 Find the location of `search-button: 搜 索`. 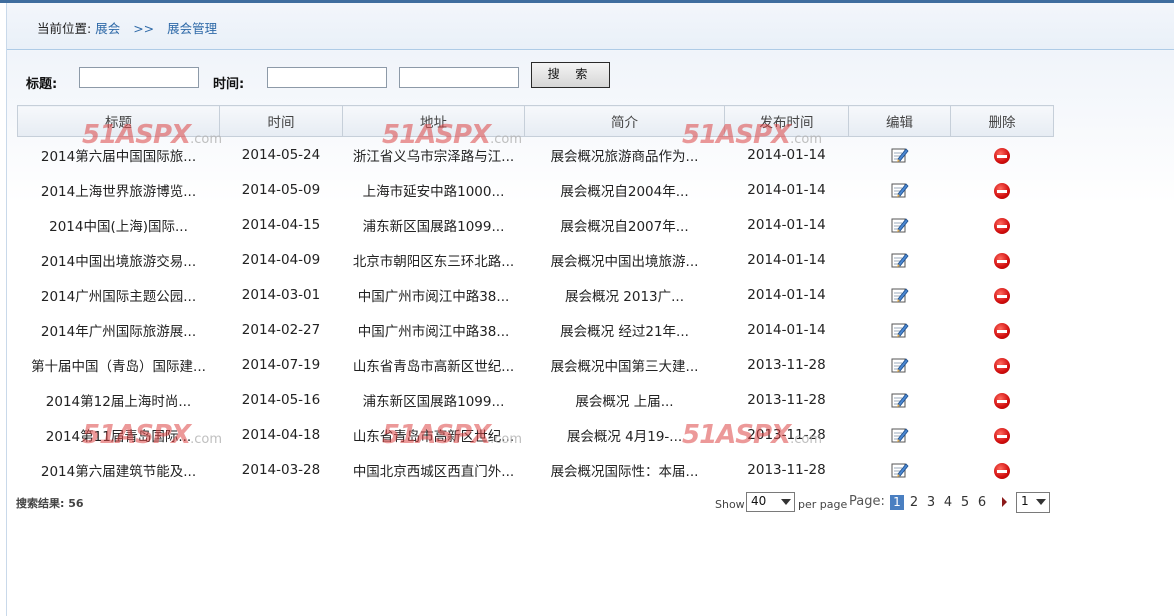

search-button: 搜 索 is located at coordinates (570, 75).